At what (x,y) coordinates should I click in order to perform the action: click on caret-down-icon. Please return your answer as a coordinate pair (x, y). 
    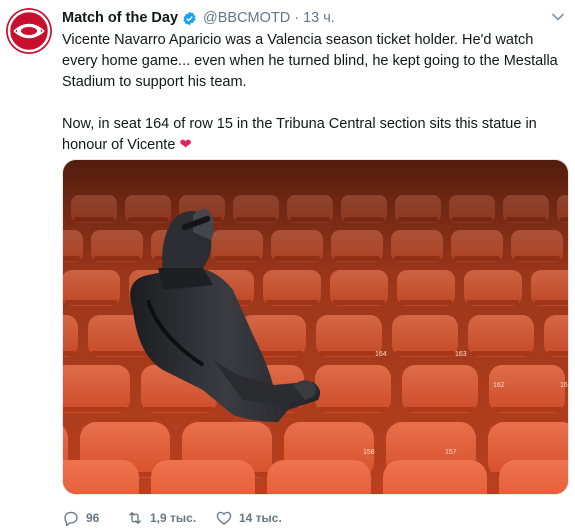
    Looking at the image, I should click on (558, 17).